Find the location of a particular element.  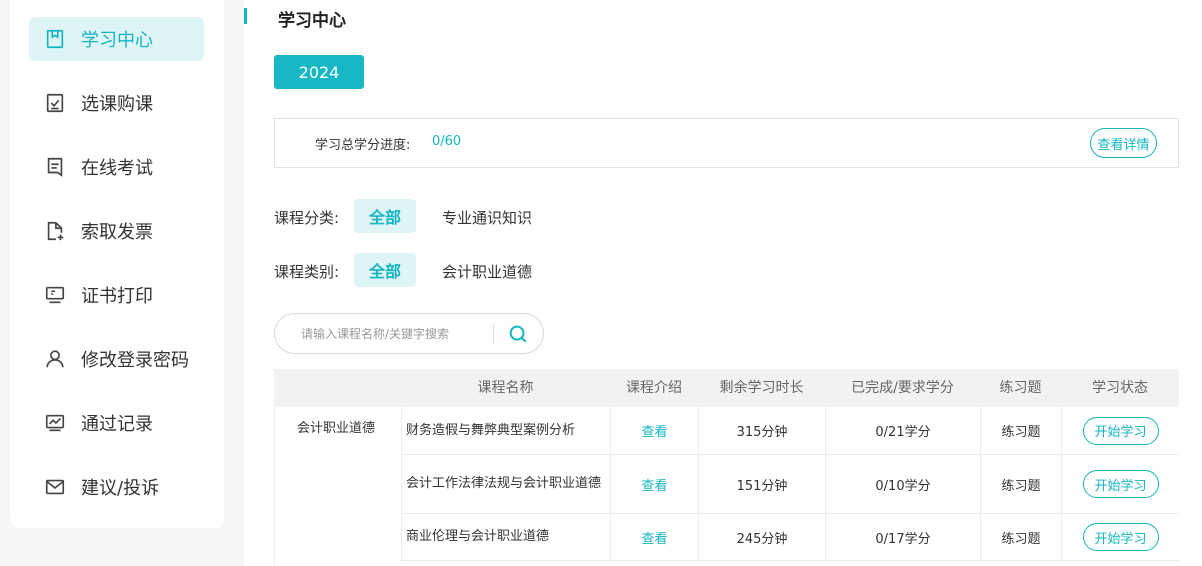

sidebar-item-label: 建议/投诉 is located at coordinates (120, 488).